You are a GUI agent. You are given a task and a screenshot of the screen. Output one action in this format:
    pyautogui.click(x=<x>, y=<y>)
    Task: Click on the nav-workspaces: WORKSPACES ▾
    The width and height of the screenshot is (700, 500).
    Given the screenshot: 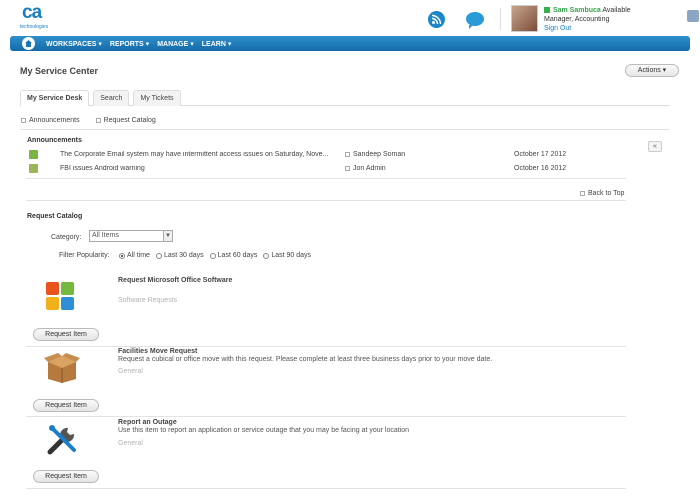 What is the action you would take?
    pyautogui.click(x=74, y=44)
    